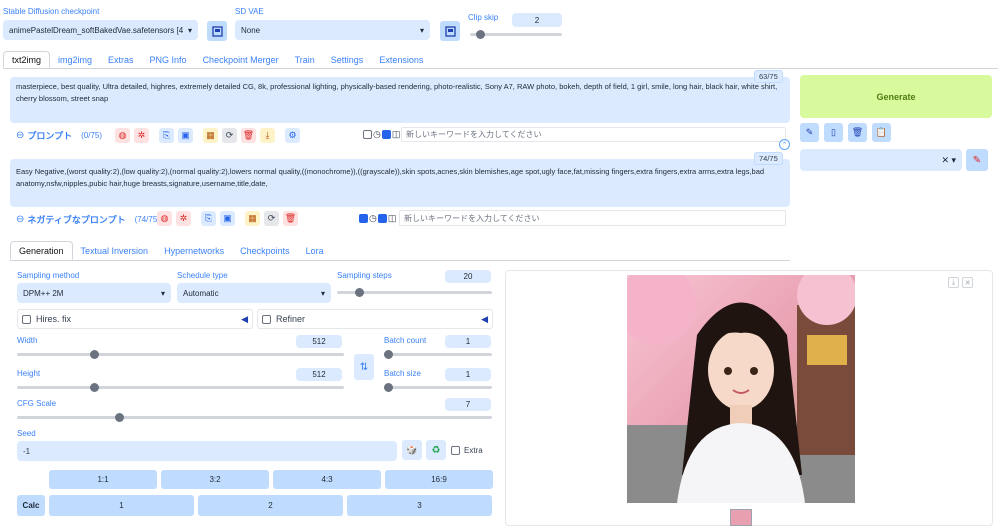  Describe the element at coordinates (135, 319) in the screenshot. I see `hires-fix-accordion: Hires. fix ◀` at that location.